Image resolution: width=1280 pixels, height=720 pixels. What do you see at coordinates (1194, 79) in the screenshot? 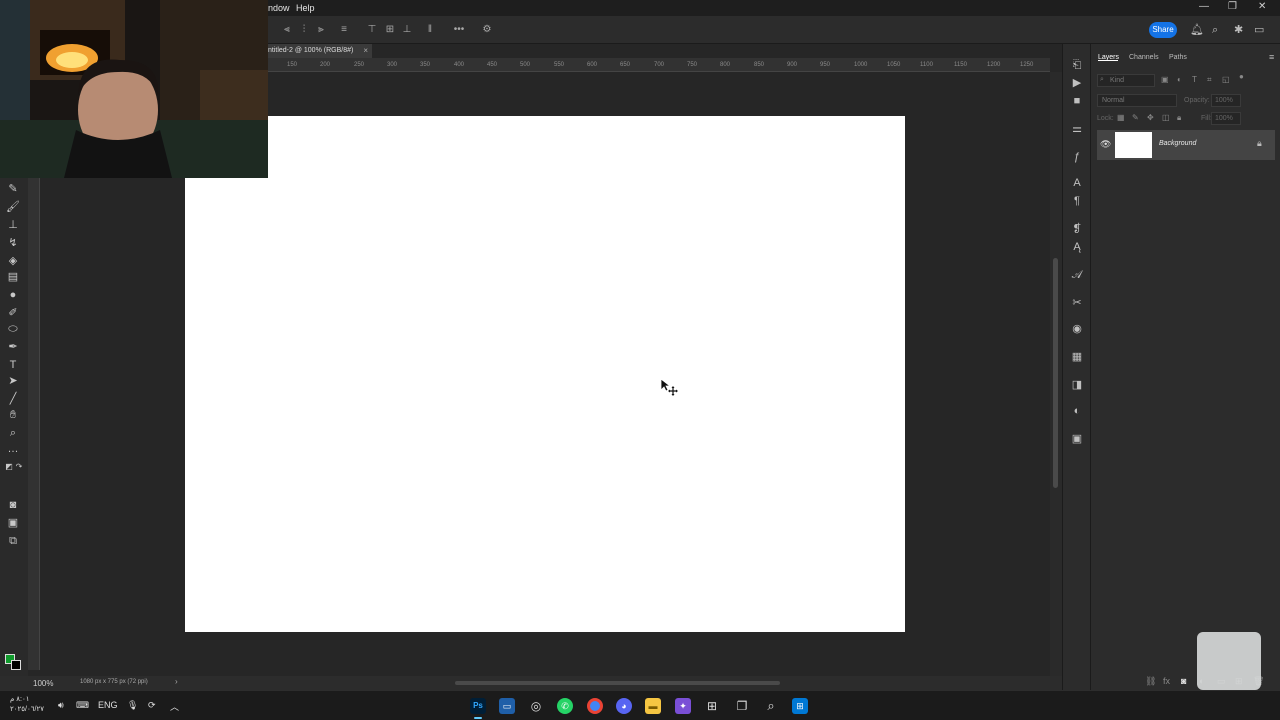
I see `filter-type-icon: T` at bounding box center [1194, 79].